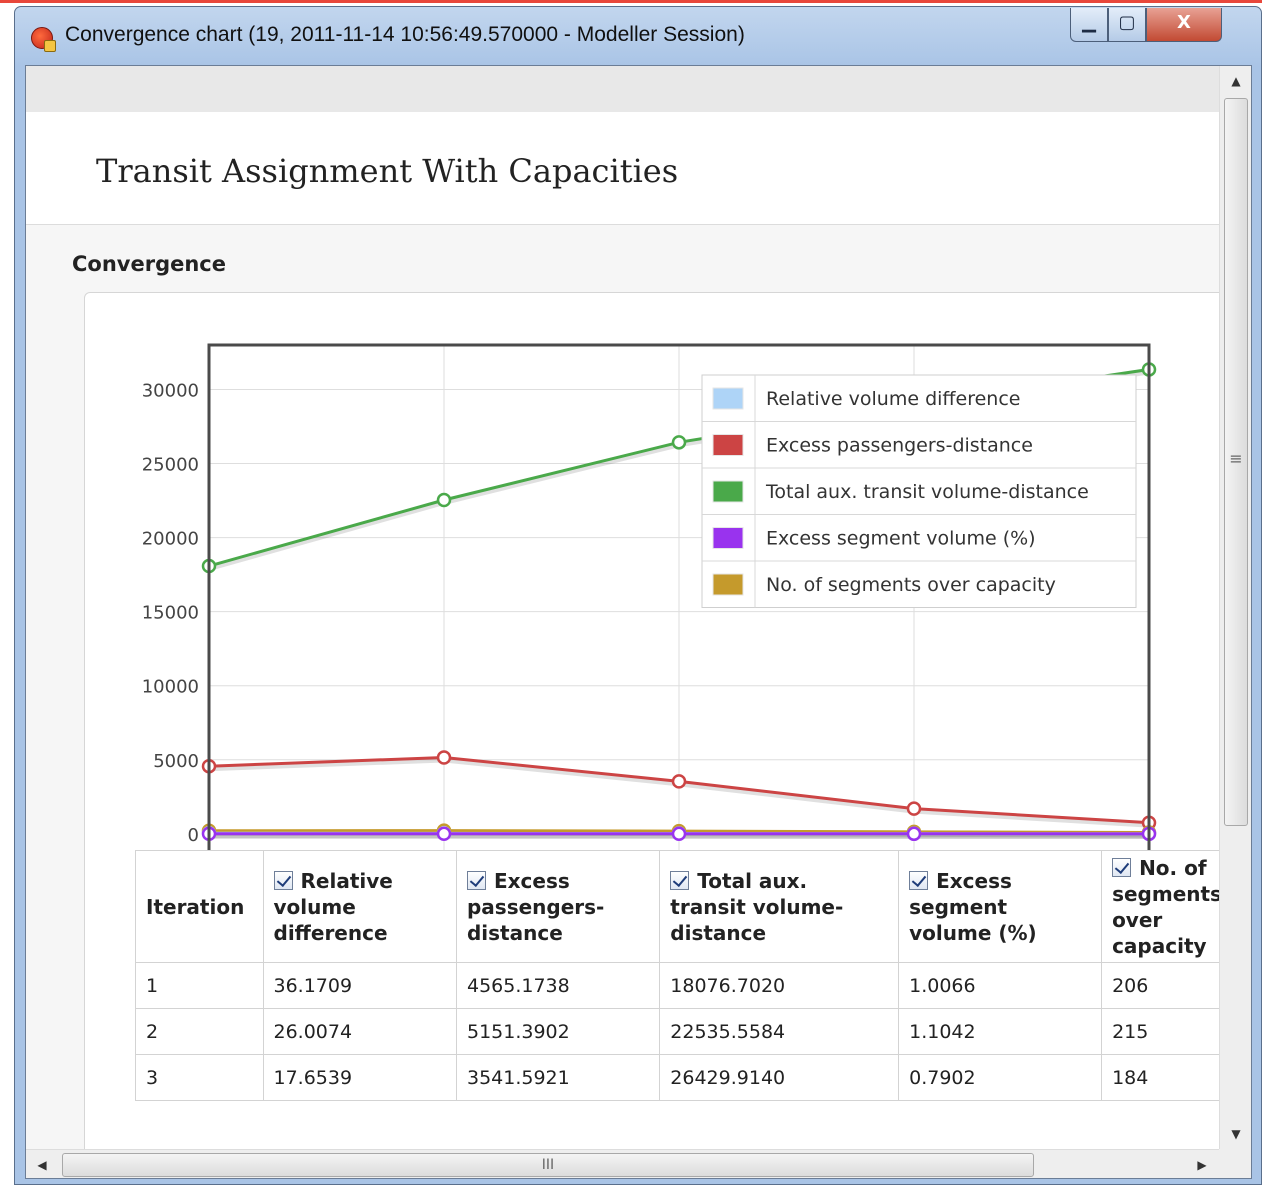 The width and height of the screenshot is (1262, 1185). I want to click on table-cell: 1.1042, so click(1000, 1031).